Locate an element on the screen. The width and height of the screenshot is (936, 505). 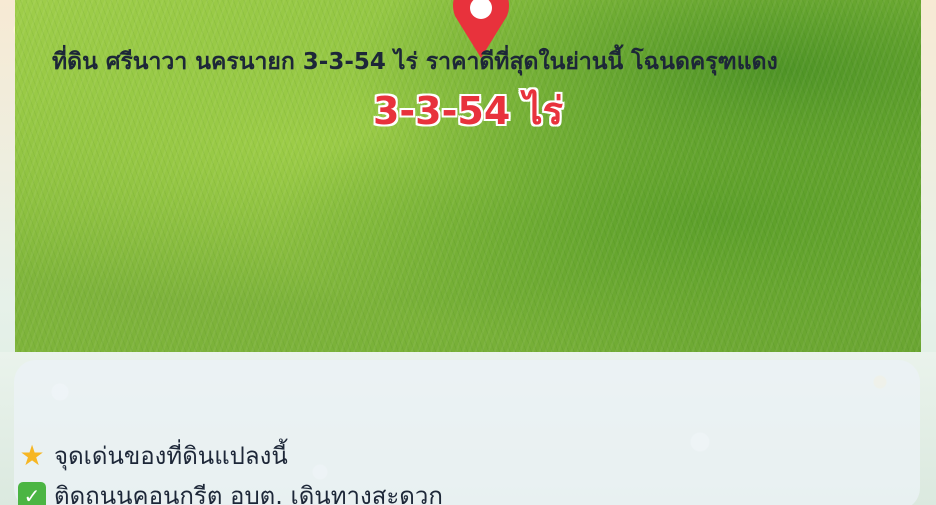
highlights-heading: จุดเด่นของที่ดินแปลงนี้ is located at coordinates (171, 456).